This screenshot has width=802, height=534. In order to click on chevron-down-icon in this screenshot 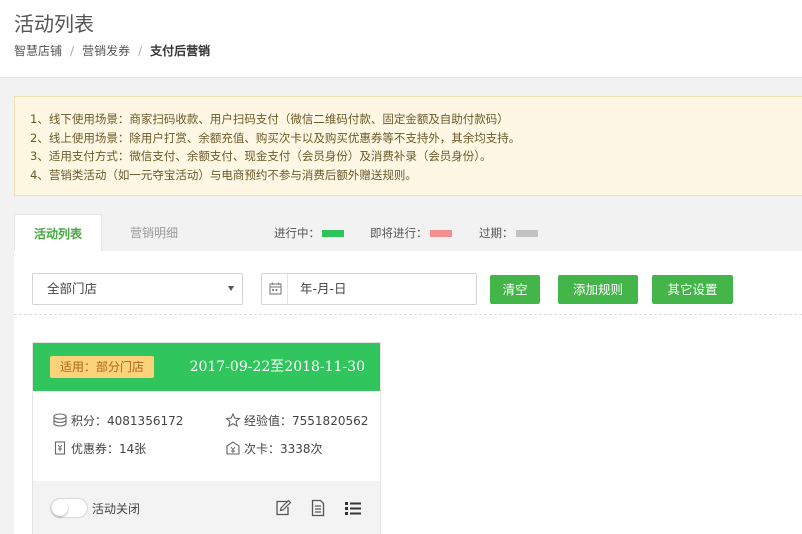, I will do `click(231, 288)`.